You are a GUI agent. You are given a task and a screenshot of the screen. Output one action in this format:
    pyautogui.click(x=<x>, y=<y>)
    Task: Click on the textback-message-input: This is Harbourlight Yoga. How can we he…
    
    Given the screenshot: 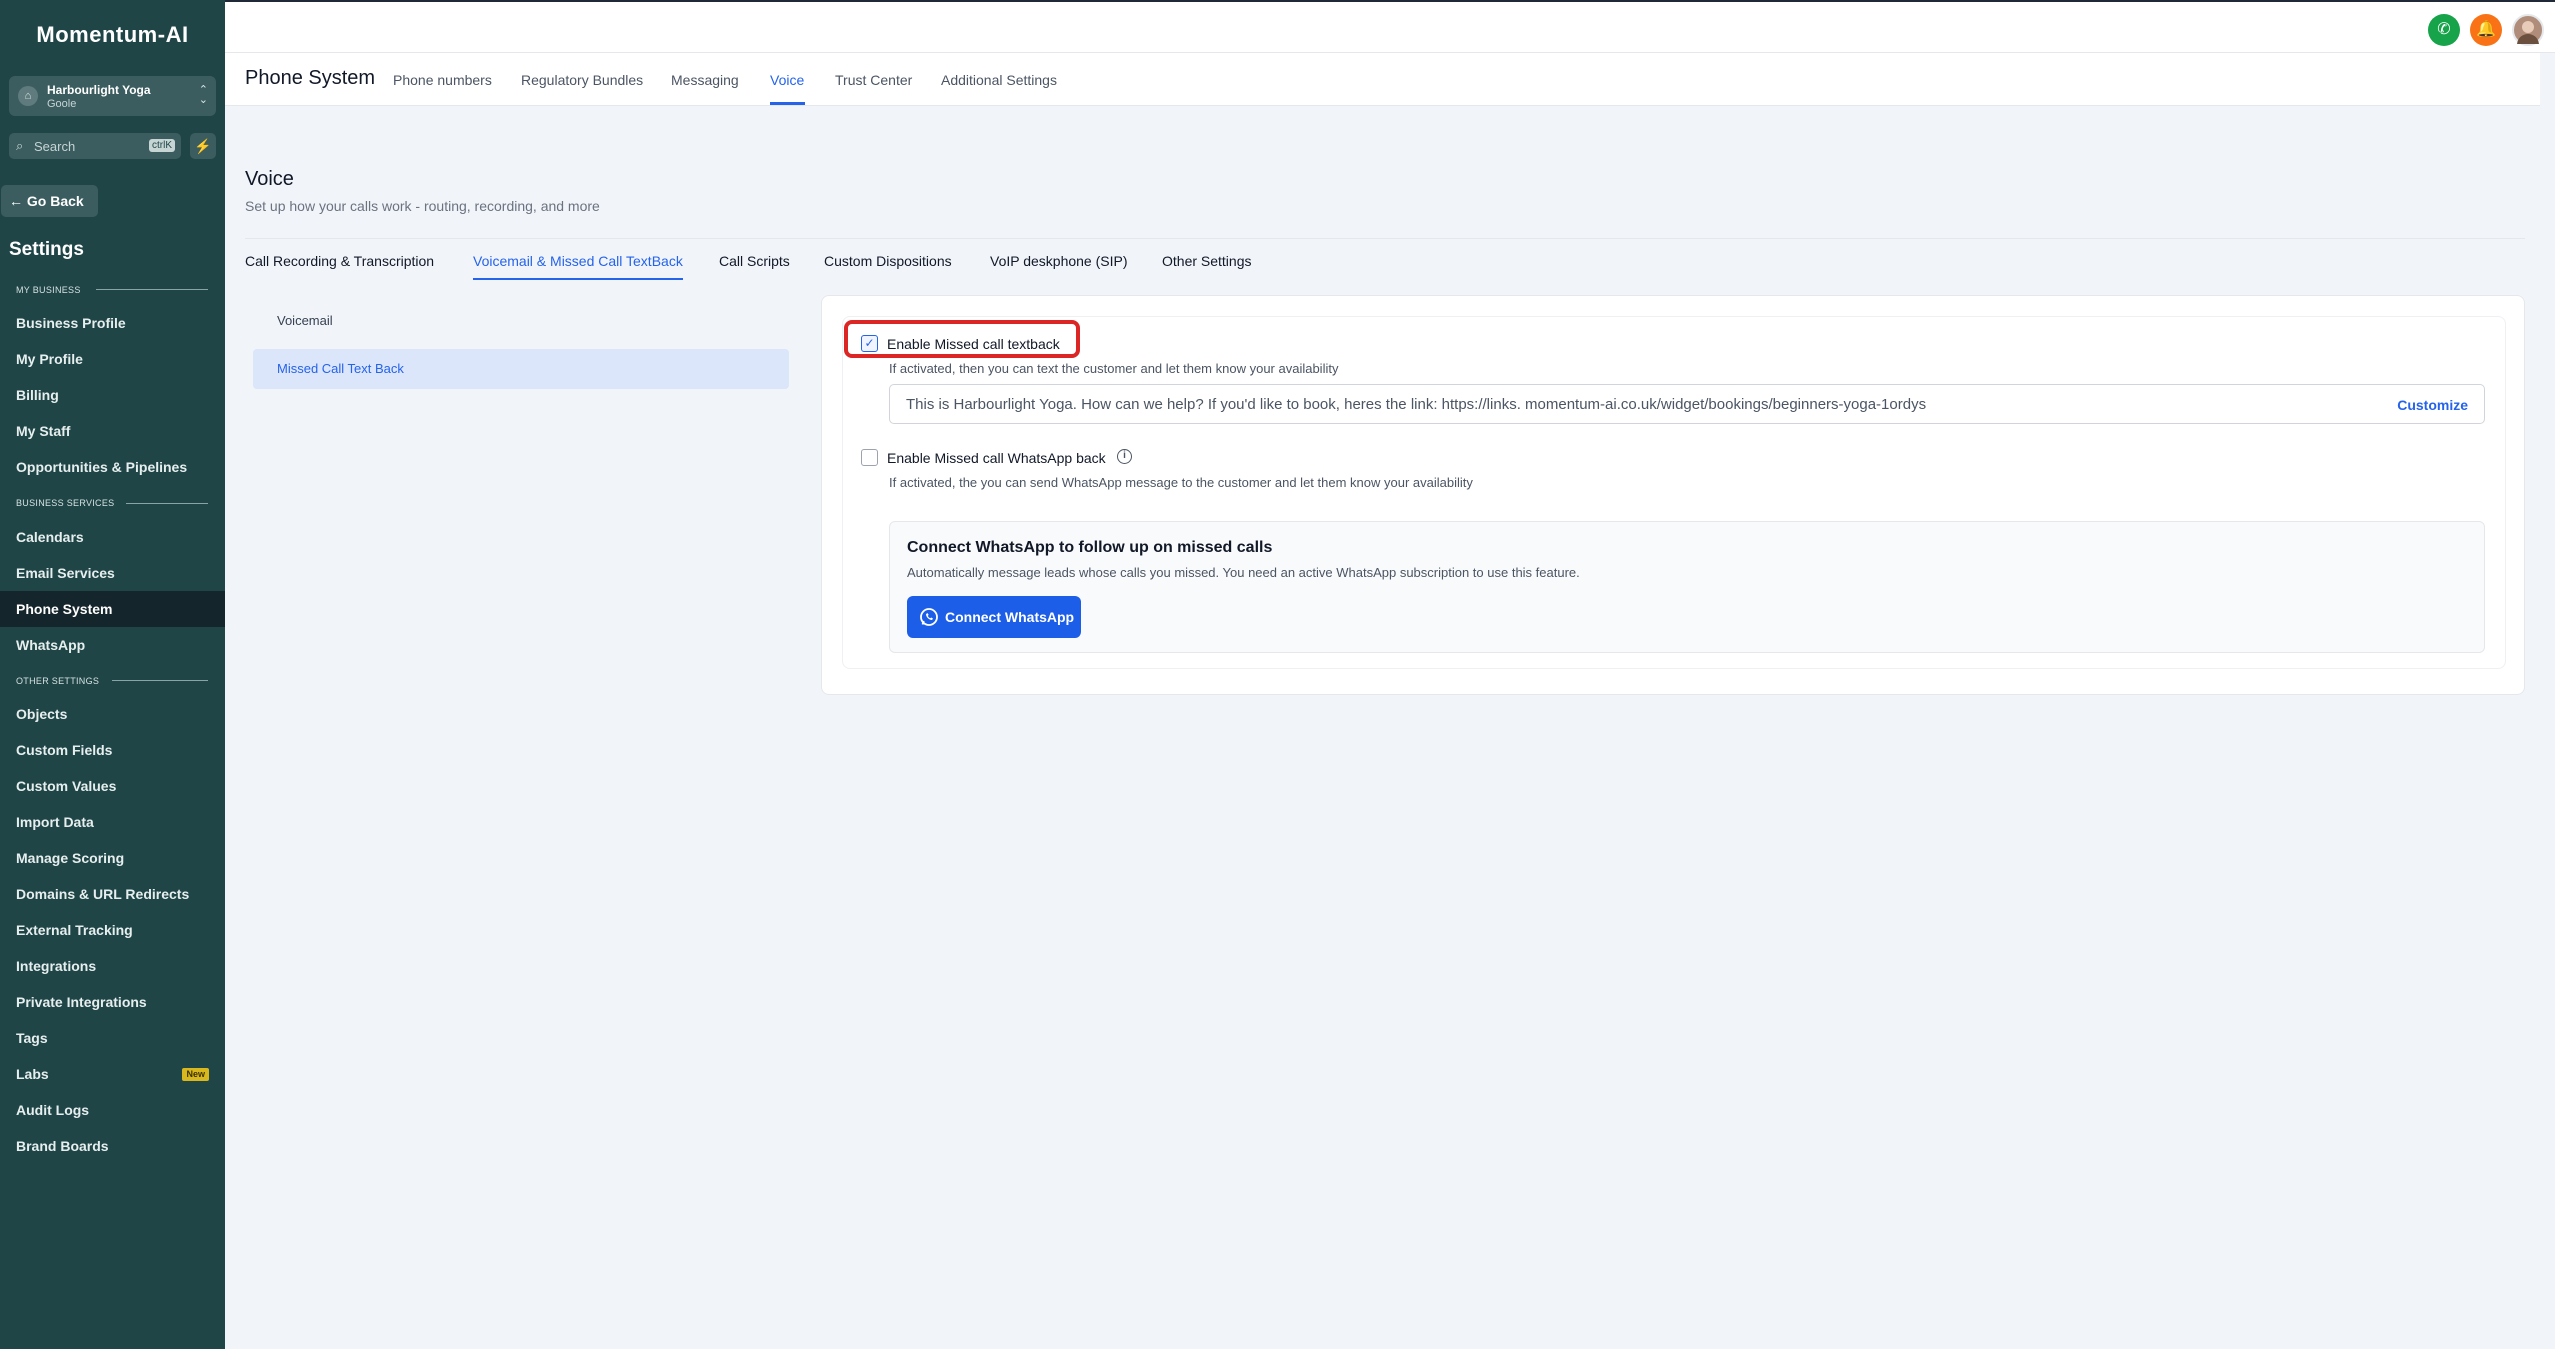 What is the action you would take?
    pyautogui.click(x=1687, y=404)
    